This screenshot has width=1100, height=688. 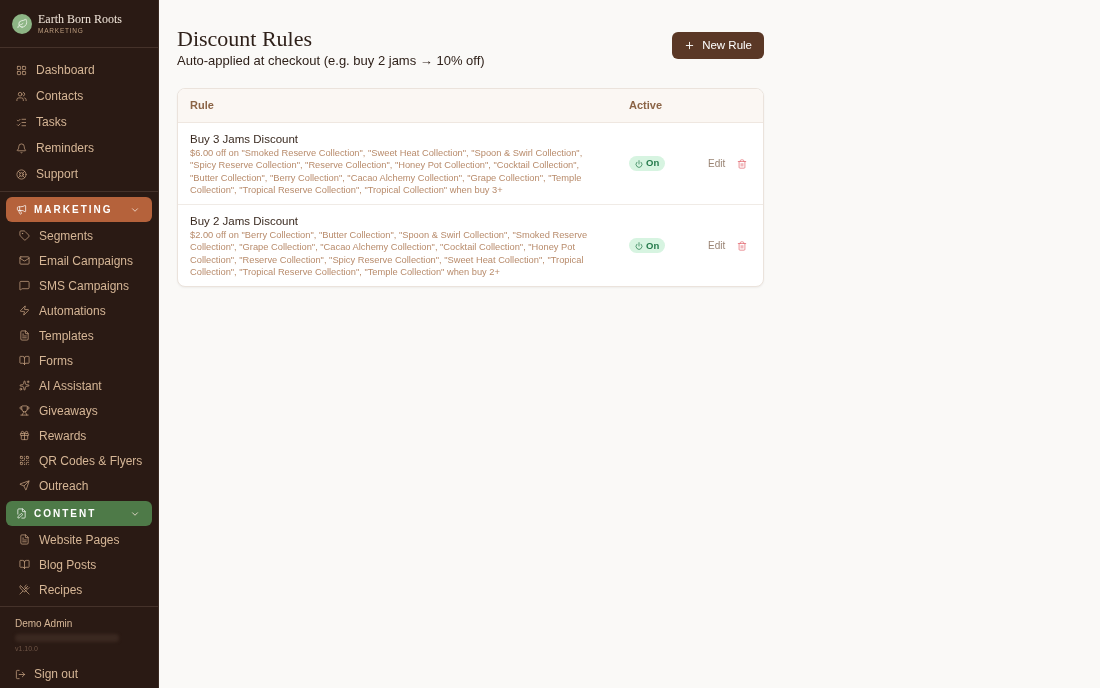 What do you see at coordinates (21, 96) in the screenshot?
I see `people-icon` at bounding box center [21, 96].